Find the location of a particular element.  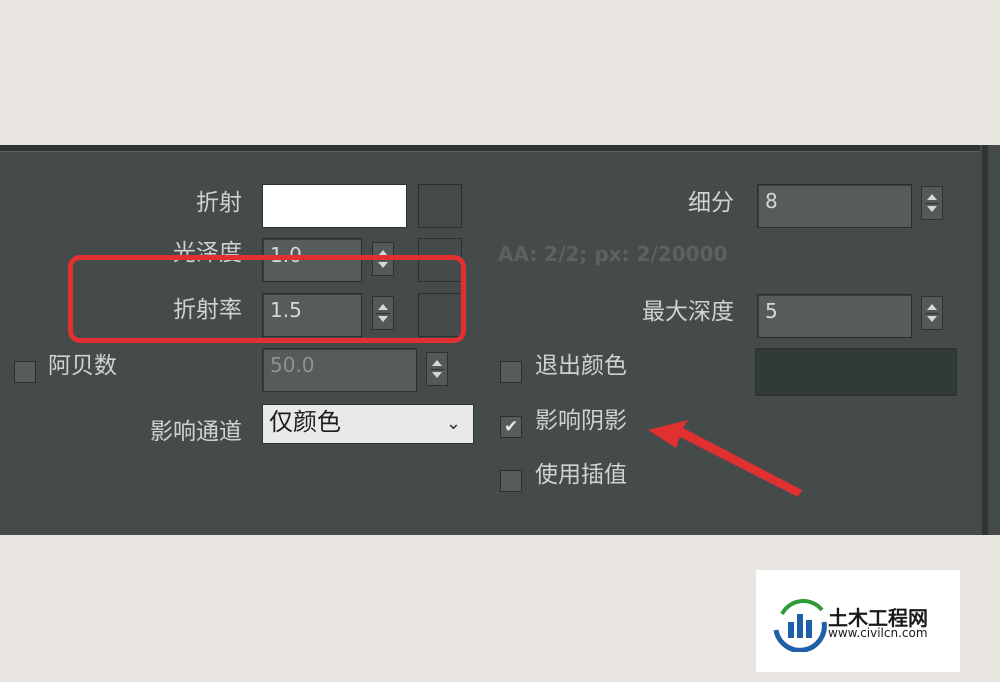

affect-channels-select: 仅颜色 ⌄ is located at coordinates (368, 424).